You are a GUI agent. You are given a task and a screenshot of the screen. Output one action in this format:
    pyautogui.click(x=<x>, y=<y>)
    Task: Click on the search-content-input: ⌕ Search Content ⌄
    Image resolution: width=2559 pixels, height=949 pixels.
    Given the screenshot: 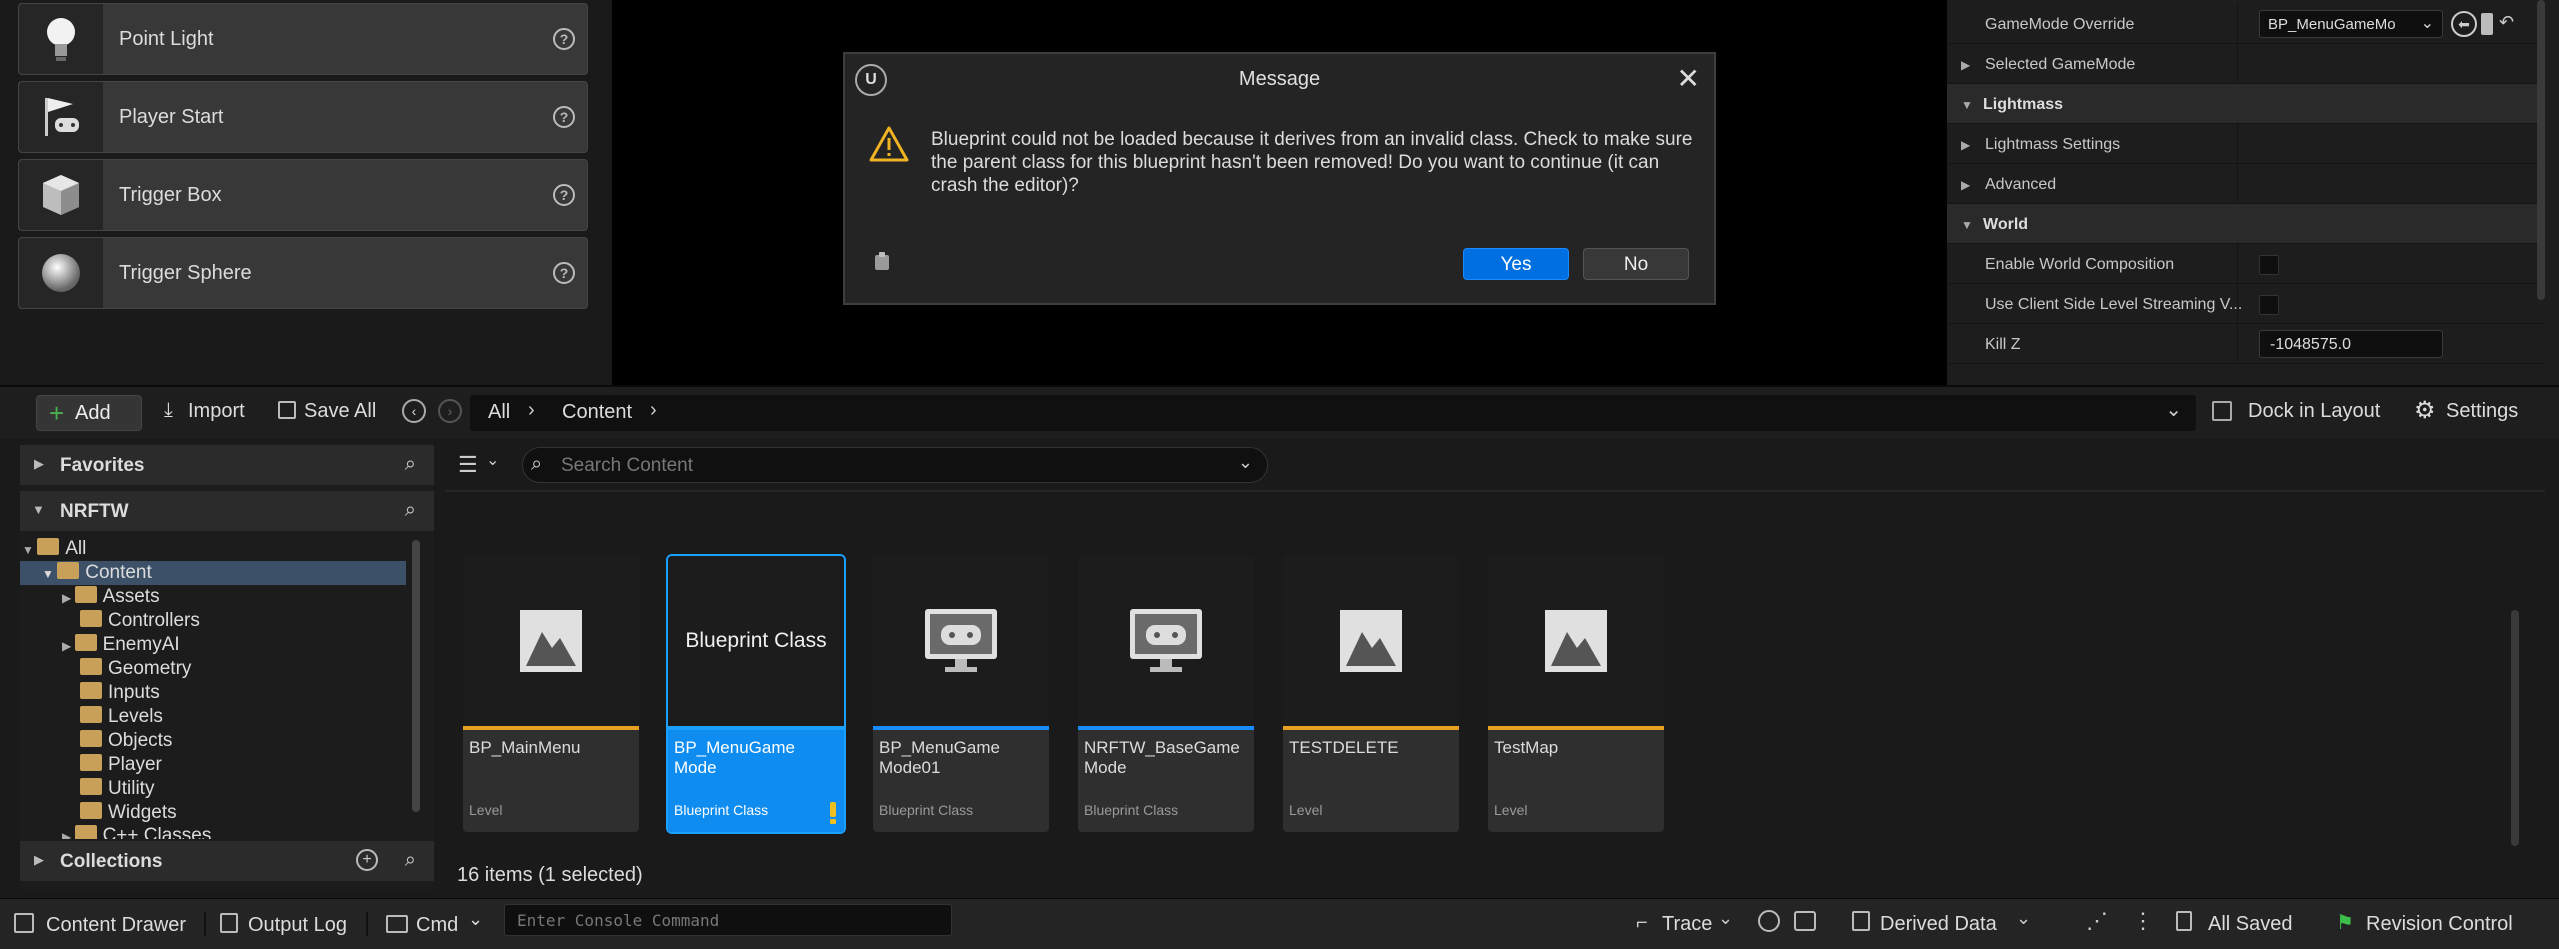 What is the action you would take?
    pyautogui.click(x=895, y=465)
    